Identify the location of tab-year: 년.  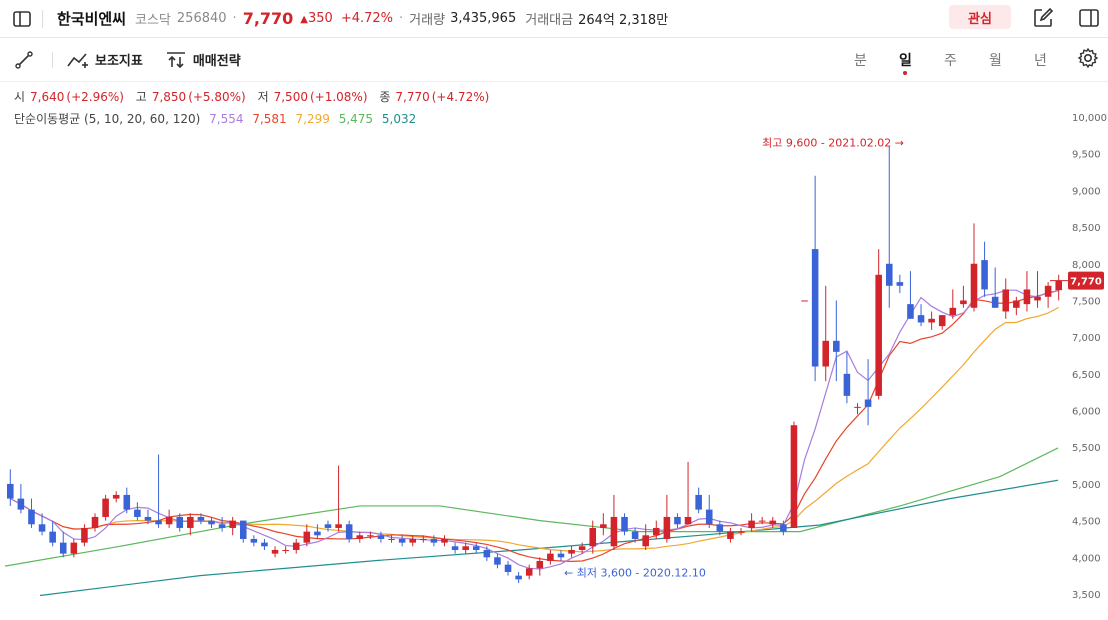
(1040, 60).